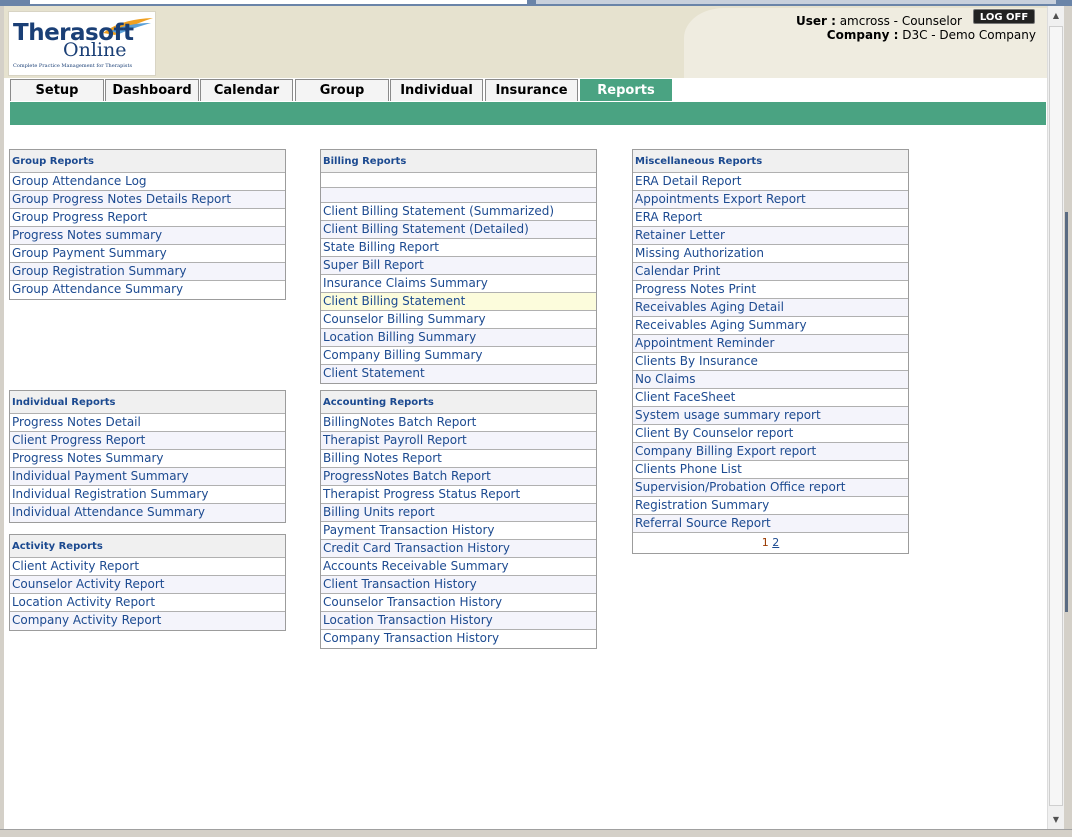 Image resolution: width=1072 pixels, height=837 pixels. Describe the element at coordinates (147, 254) in the screenshot. I see `report-link: Group Payment Summary` at that location.